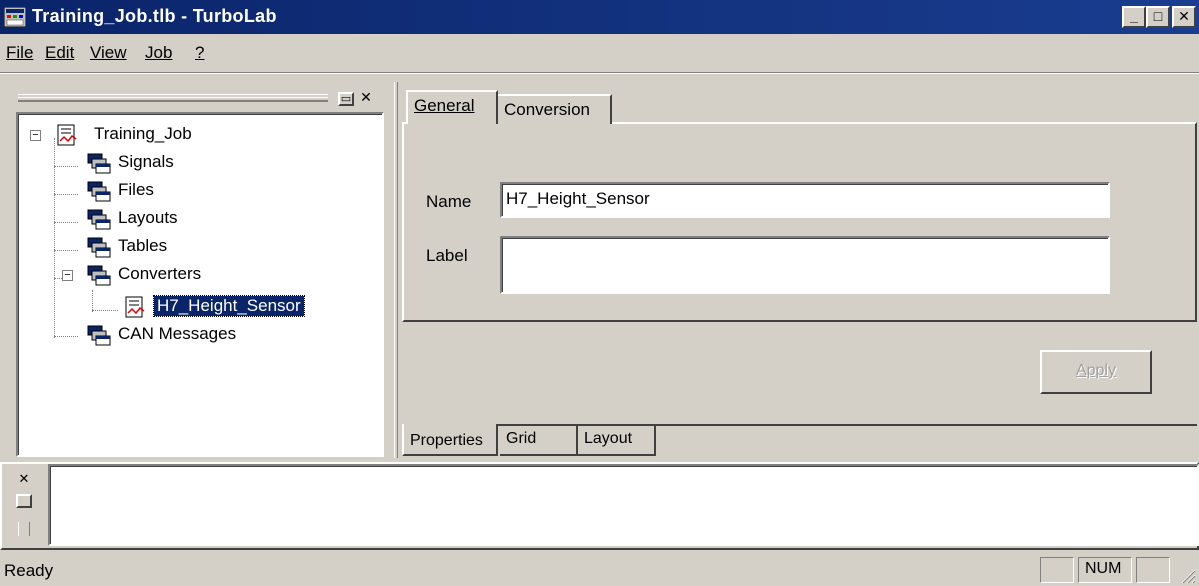 Image resolution: width=1199 pixels, height=586 pixels. I want to click on tab-layout: Layout, so click(617, 441).